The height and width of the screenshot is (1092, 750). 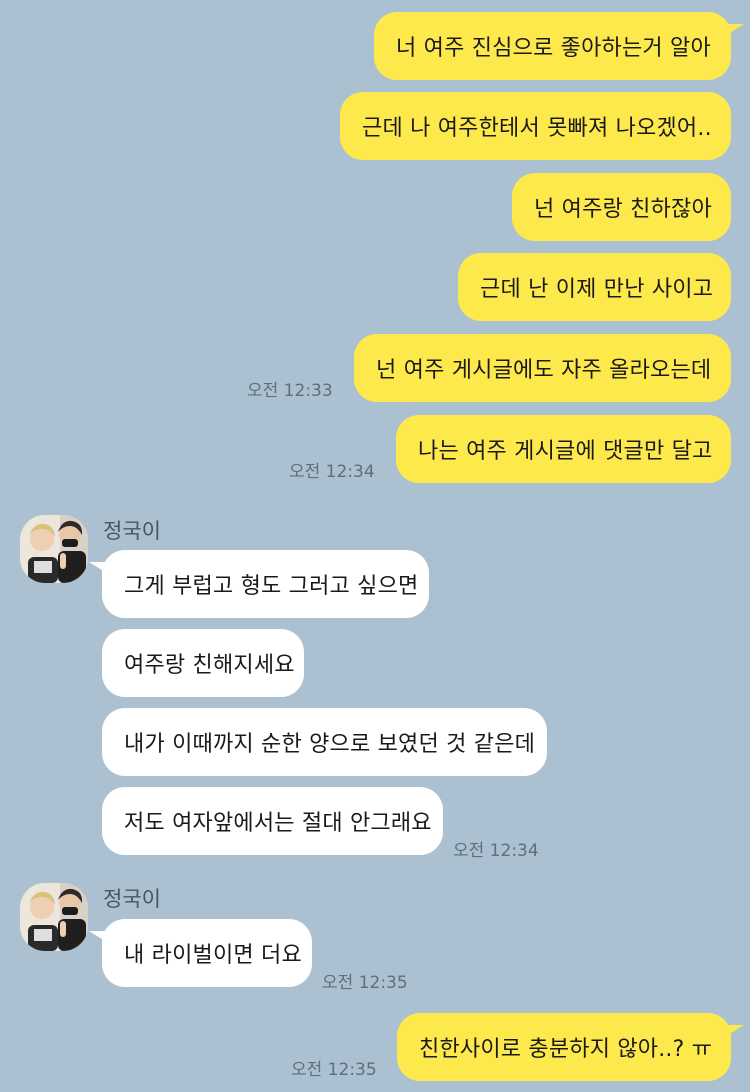 I want to click on message-bubble-incoming: 내 라이벌이면 더요, so click(x=207, y=953).